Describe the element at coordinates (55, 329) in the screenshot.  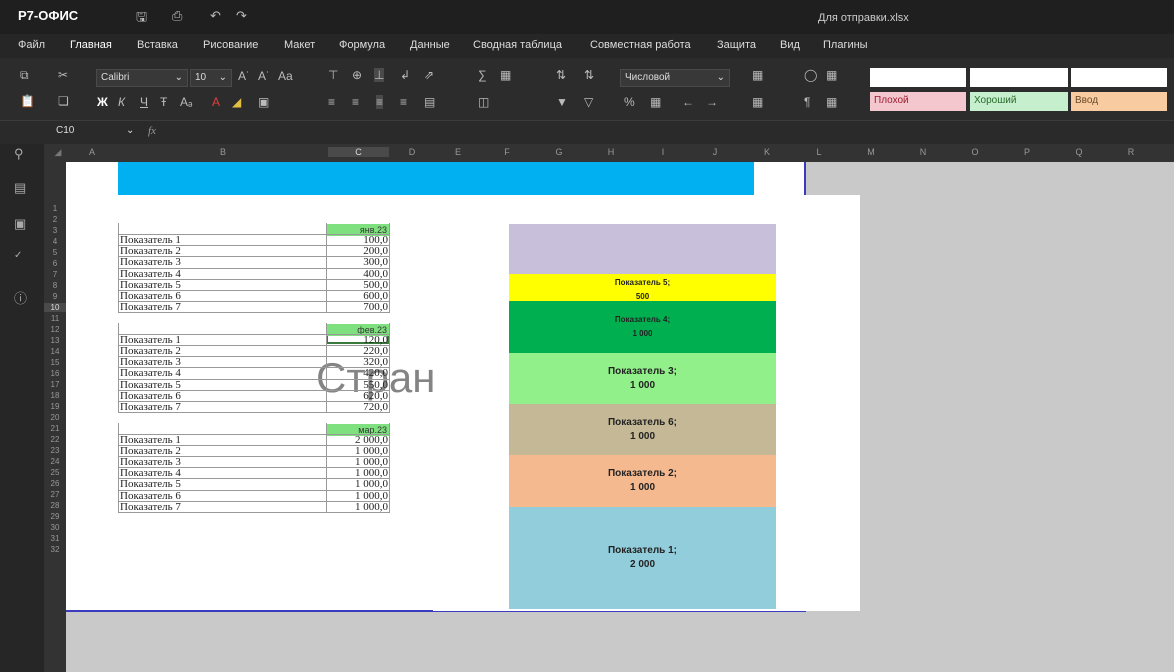
I see `row-header-12: 12` at that location.